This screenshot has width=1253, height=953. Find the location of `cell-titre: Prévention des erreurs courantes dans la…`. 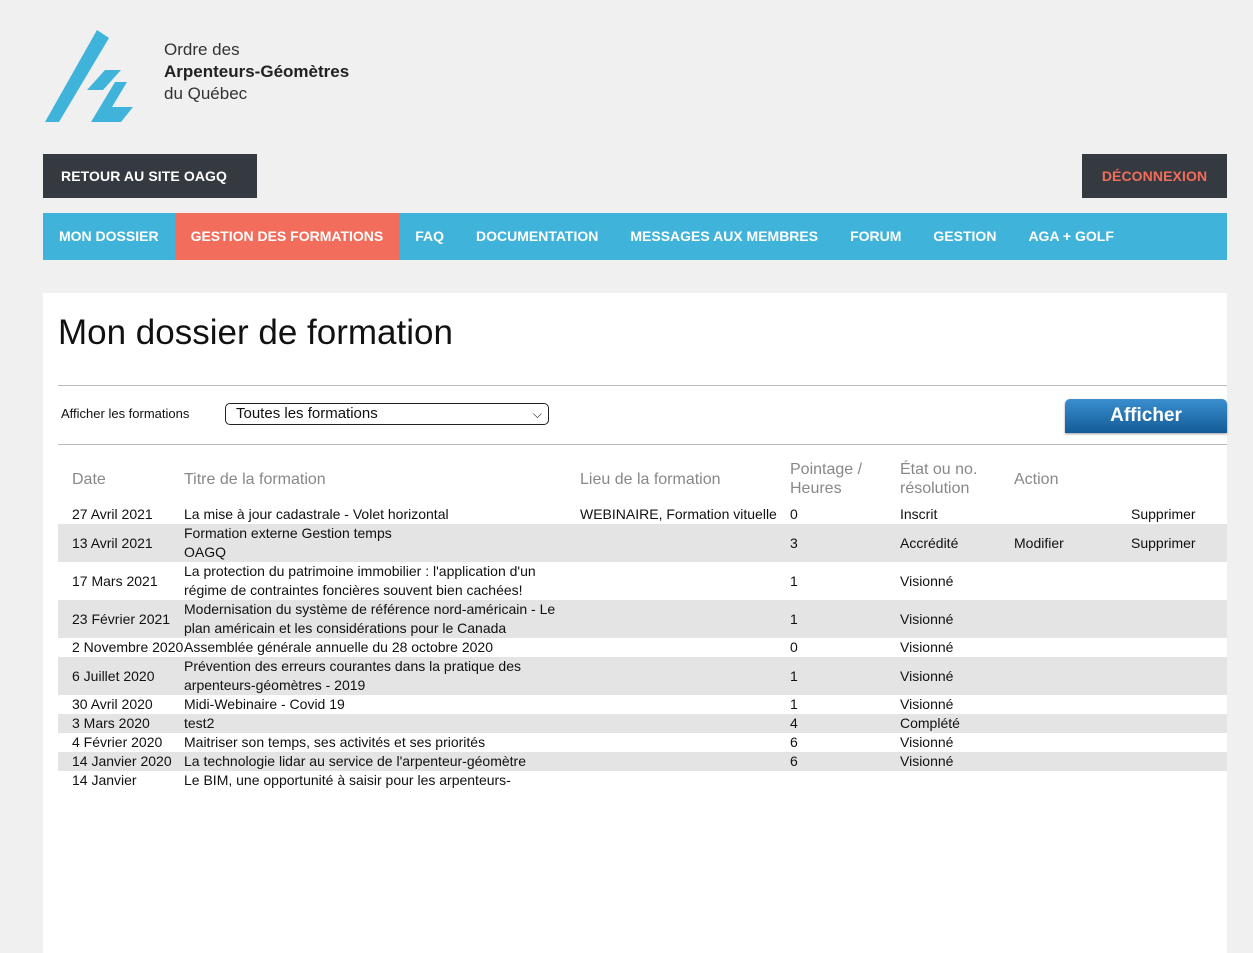

cell-titre: Prévention des erreurs courantes dans la… is located at coordinates (382, 676).